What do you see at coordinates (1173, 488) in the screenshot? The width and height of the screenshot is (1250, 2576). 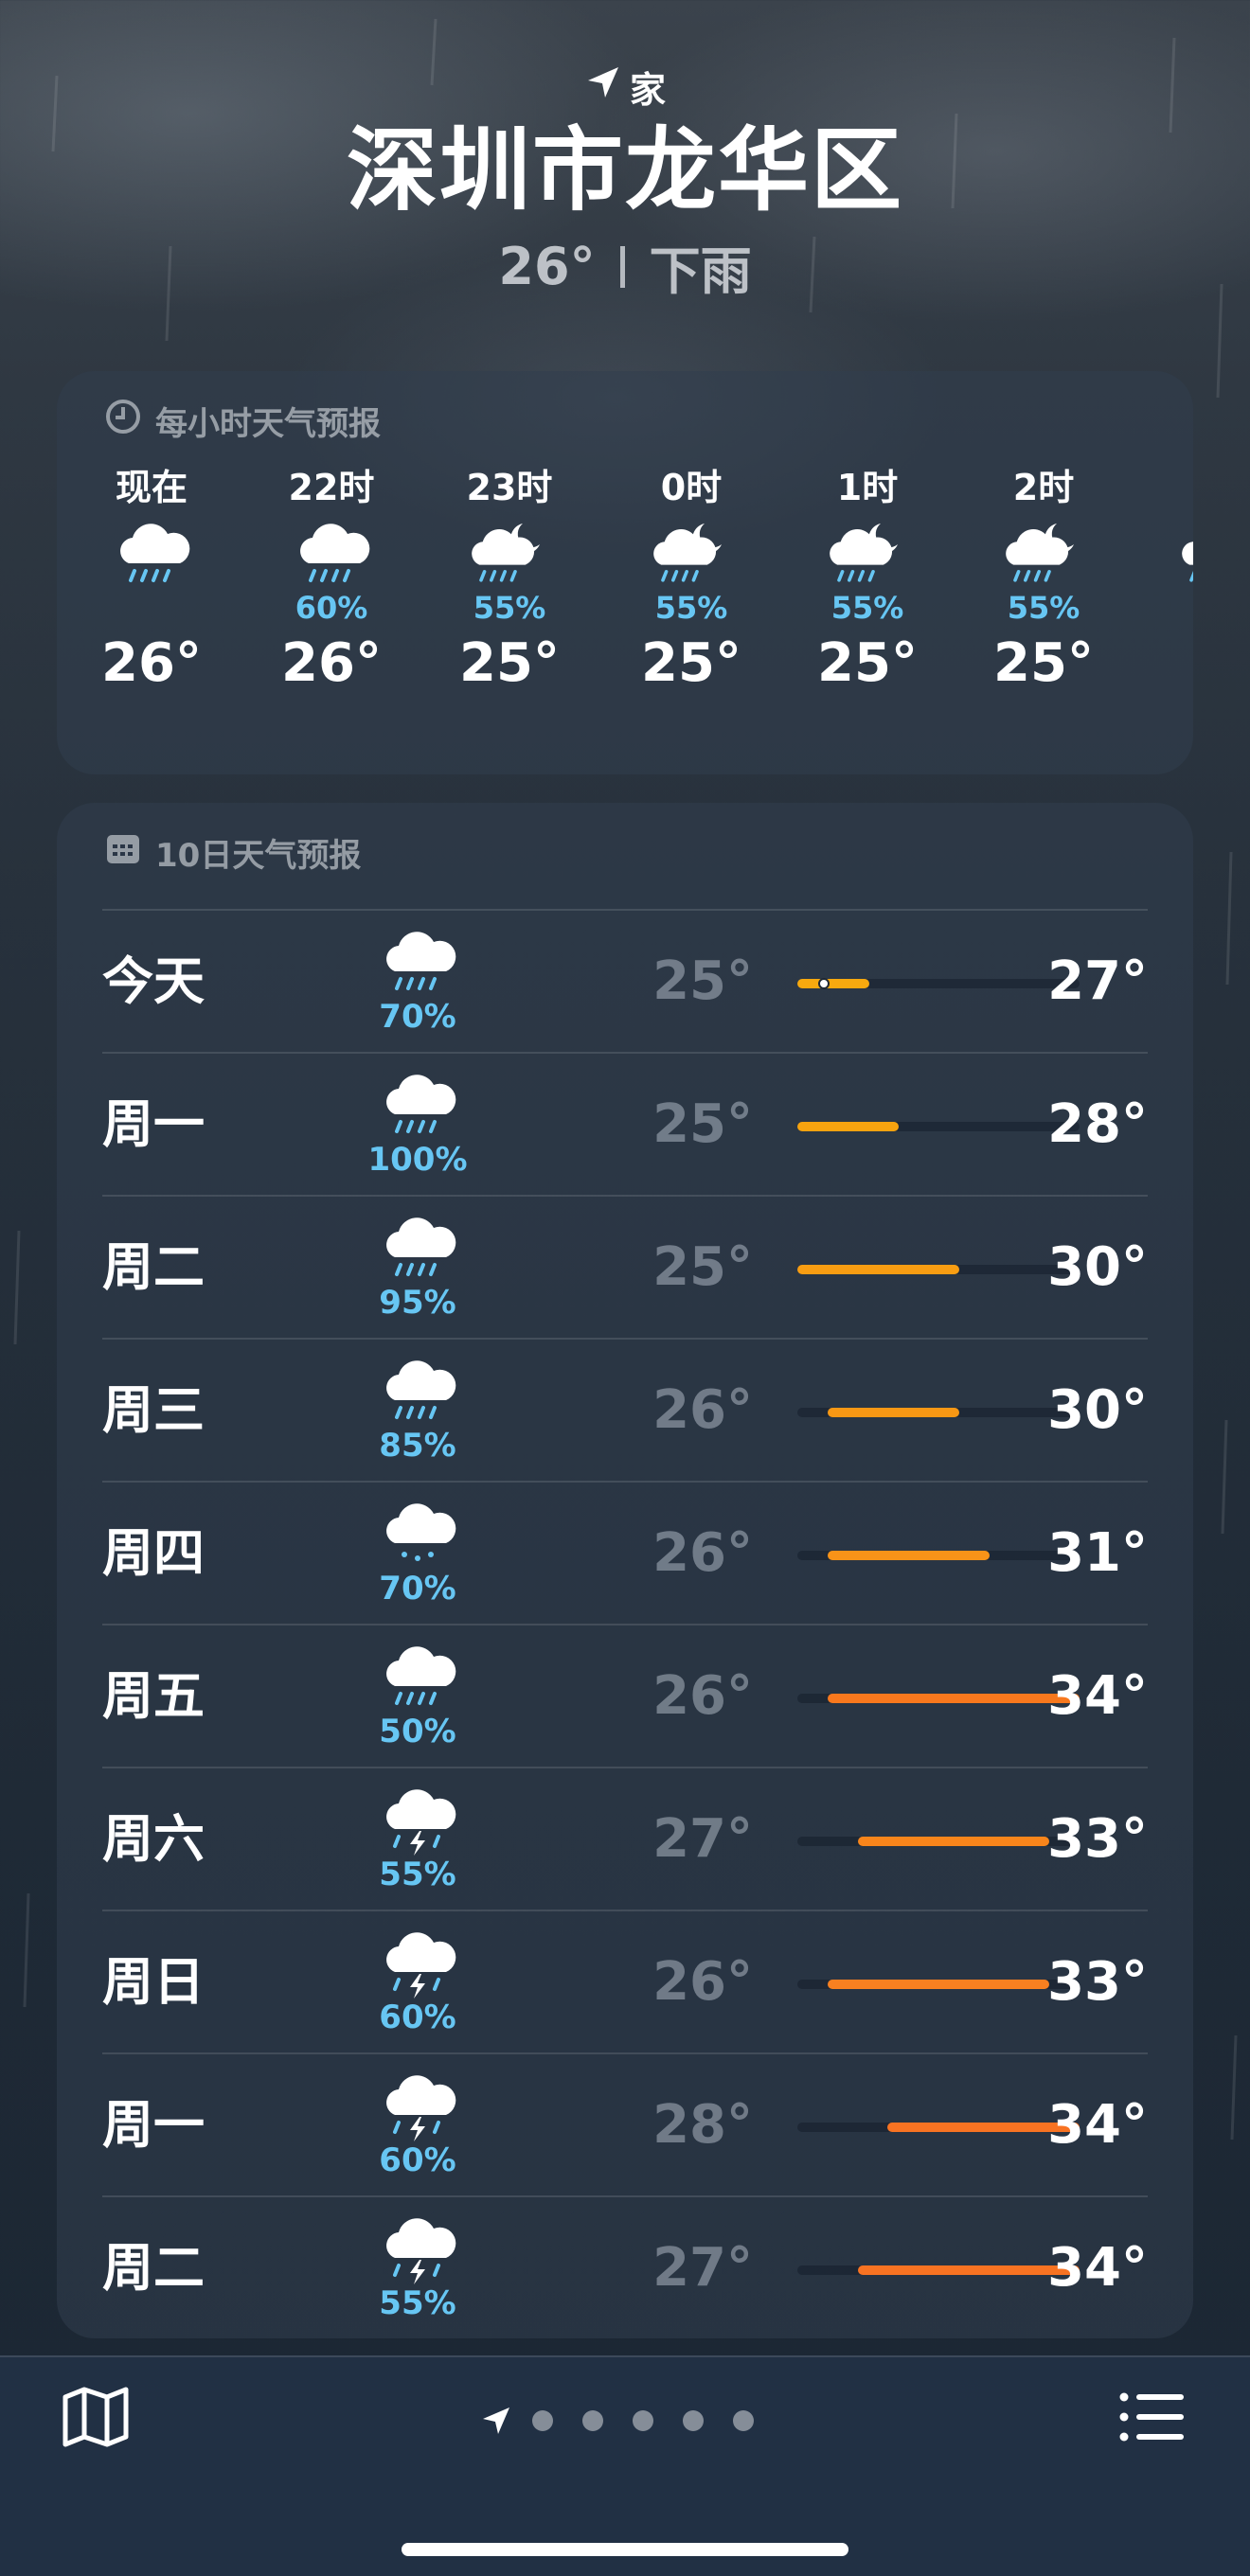 I see `hour-label: 3` at bounding box center [1173, 488].